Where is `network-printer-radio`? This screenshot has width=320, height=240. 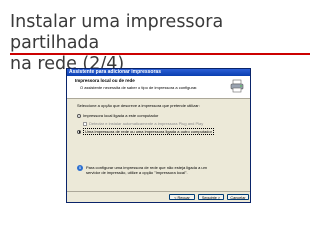 network-printer-radio is located at coordinates (79, 131).